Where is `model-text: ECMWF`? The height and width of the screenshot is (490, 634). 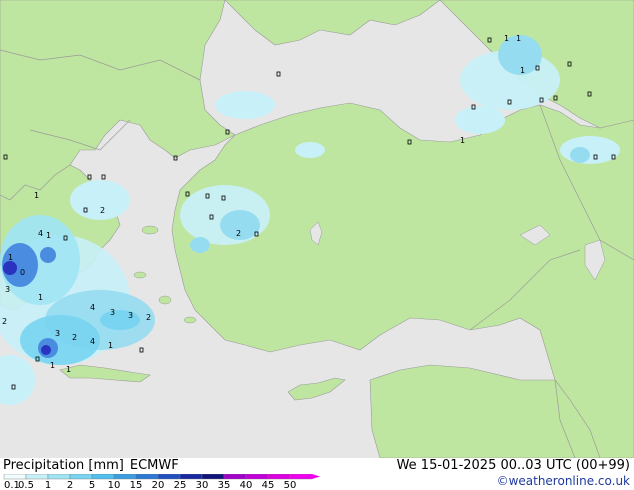 model-text: ECMWF is located at coordinates (154, 465).